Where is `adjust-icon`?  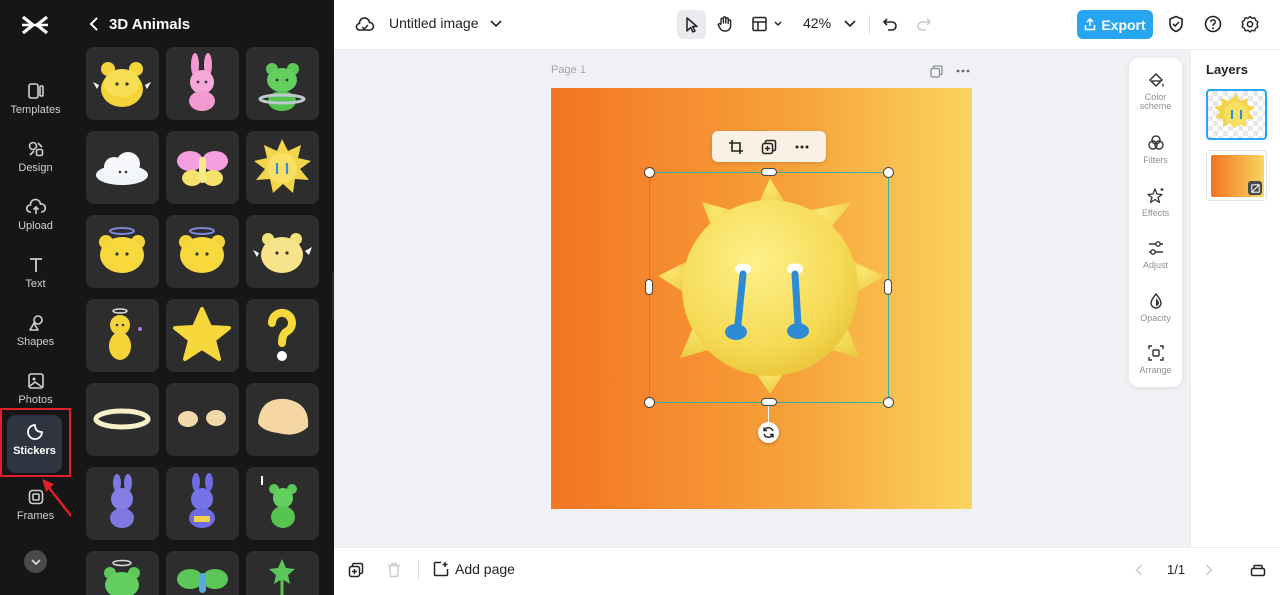 adjust-icon is located at coordinates (1156, 248).